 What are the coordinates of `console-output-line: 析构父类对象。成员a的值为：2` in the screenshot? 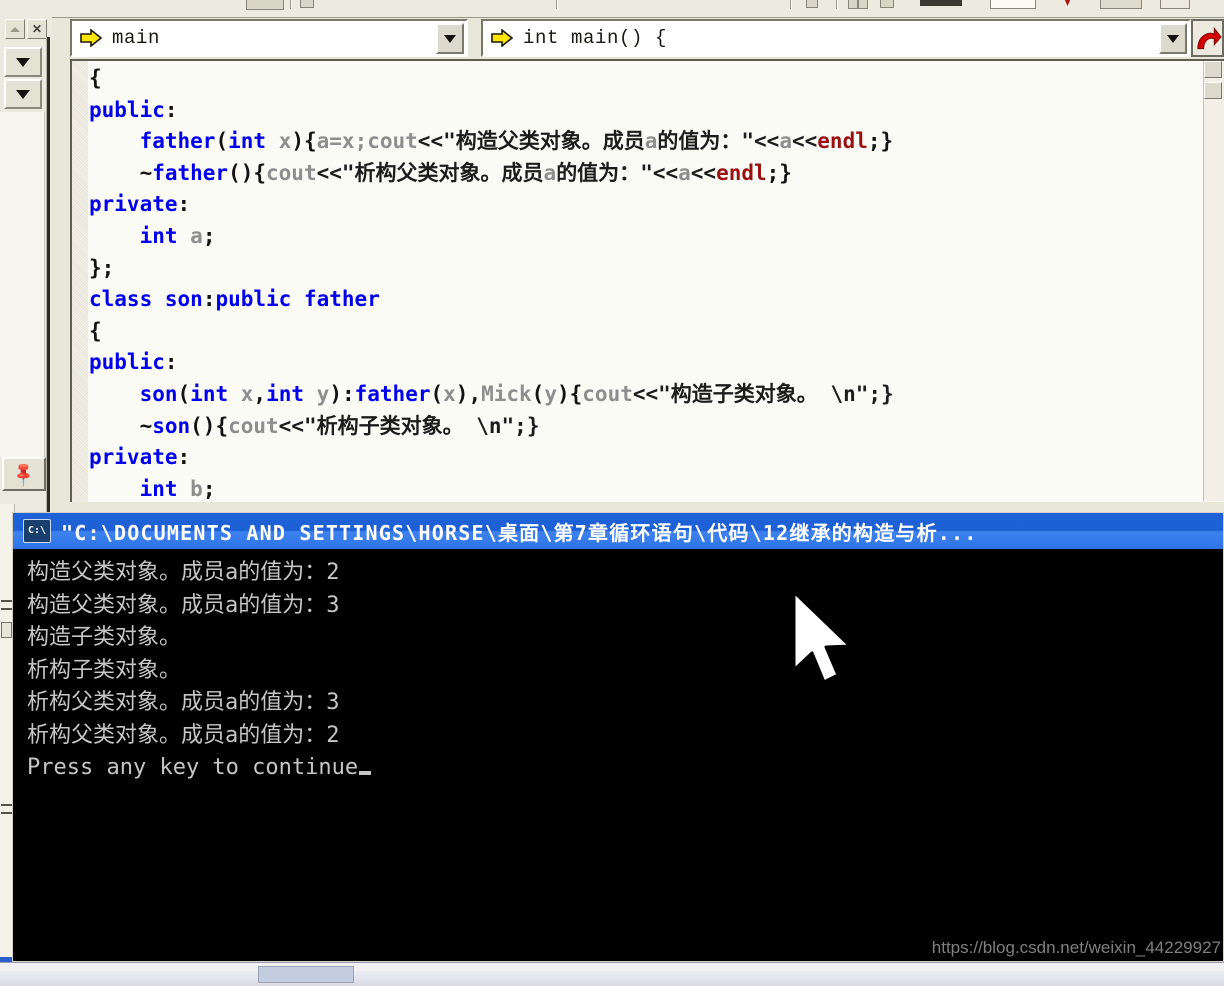 It's located at (183, 735).